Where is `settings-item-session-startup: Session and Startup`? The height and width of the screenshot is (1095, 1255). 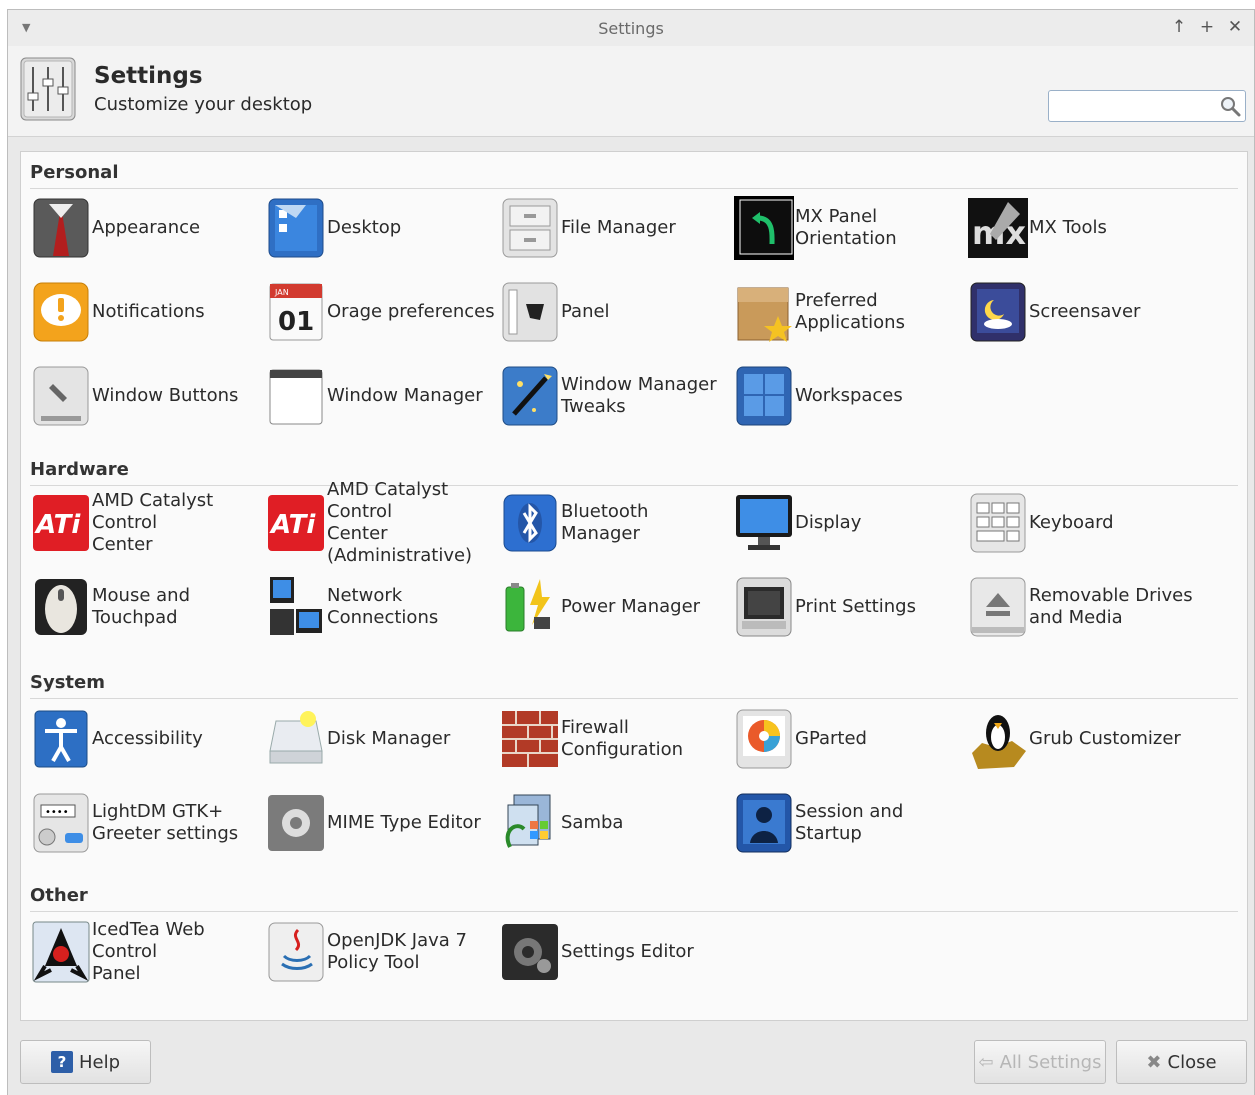
settings-item-session-startup: Session and Startup is located at coordinates (849, 823).